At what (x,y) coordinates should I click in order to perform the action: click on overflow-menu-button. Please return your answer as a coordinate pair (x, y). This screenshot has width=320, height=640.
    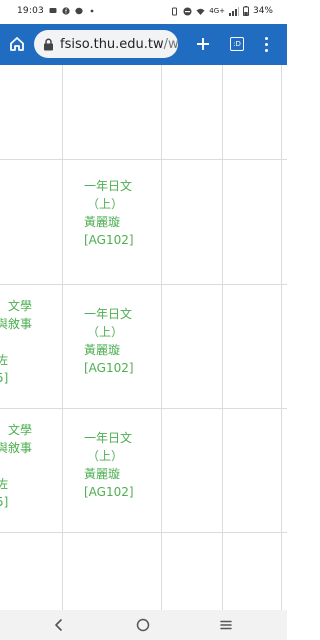
    Looking at the image, I should click on (266, 44).